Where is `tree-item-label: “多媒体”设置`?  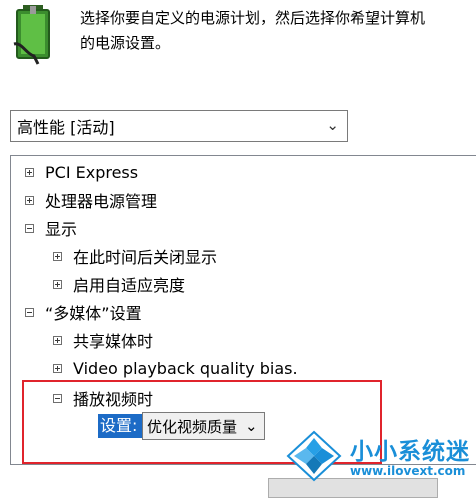 tree-item-label: “多媒体”设置 is located at coordinates (93, 313).